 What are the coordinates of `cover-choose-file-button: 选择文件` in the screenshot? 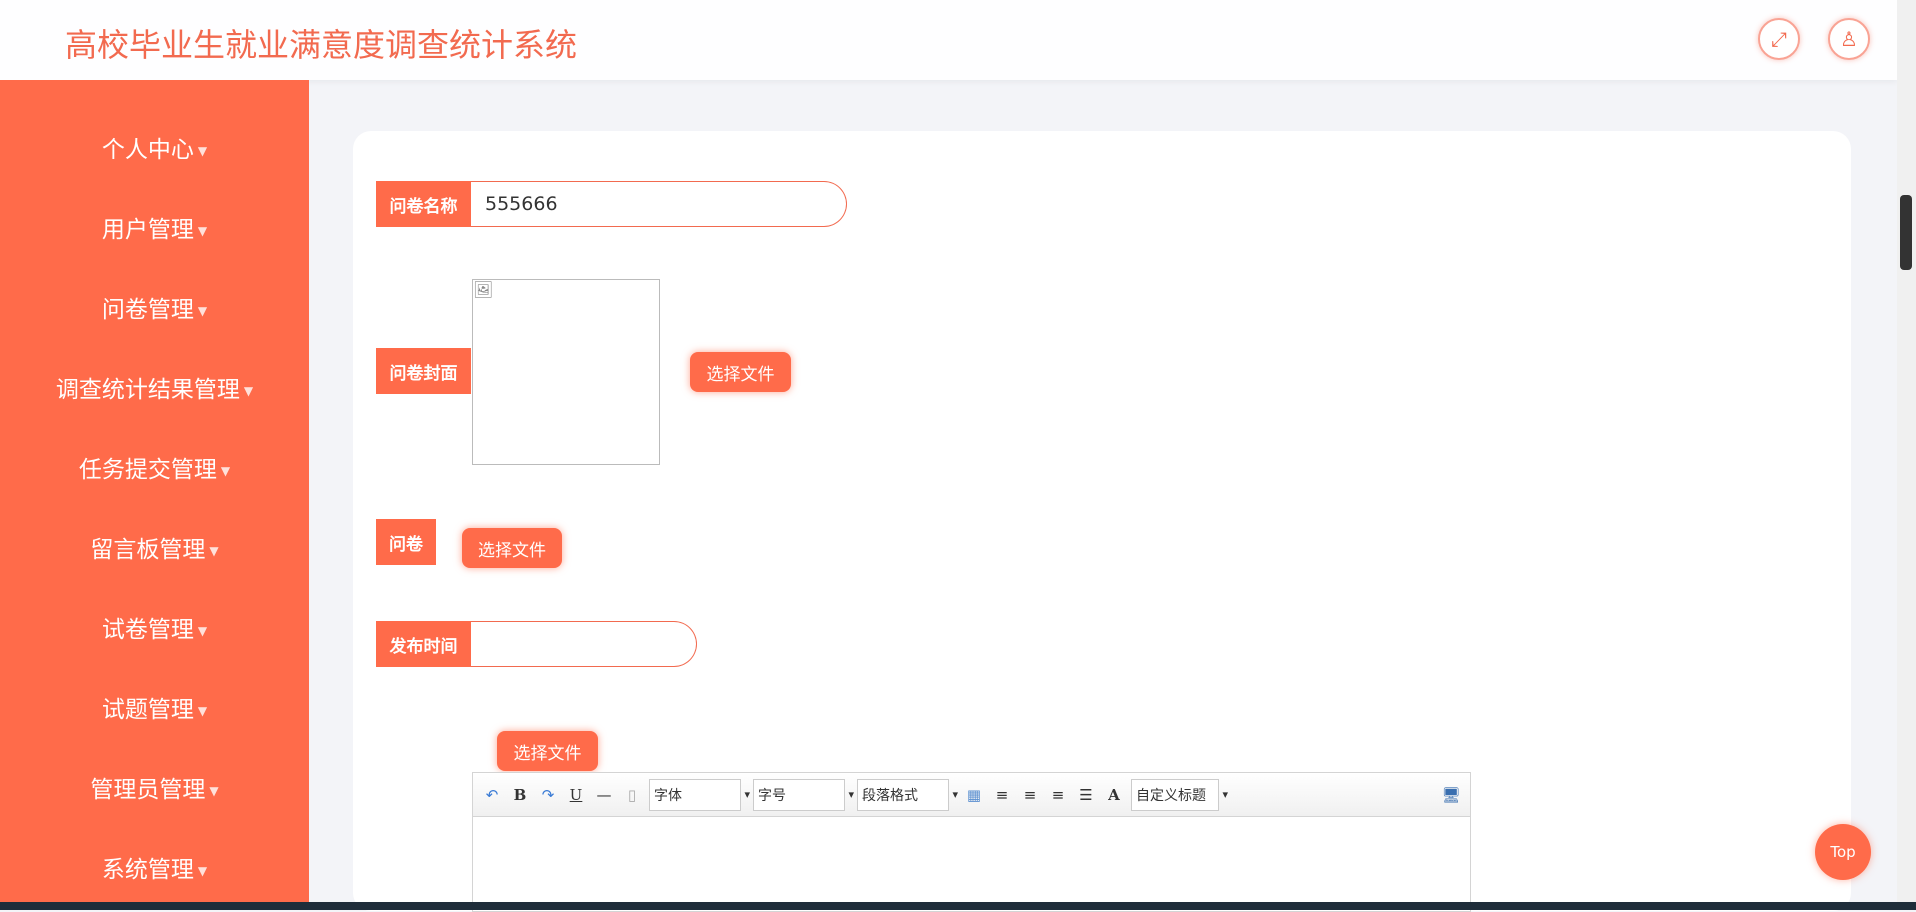 It's located at (740, 372).